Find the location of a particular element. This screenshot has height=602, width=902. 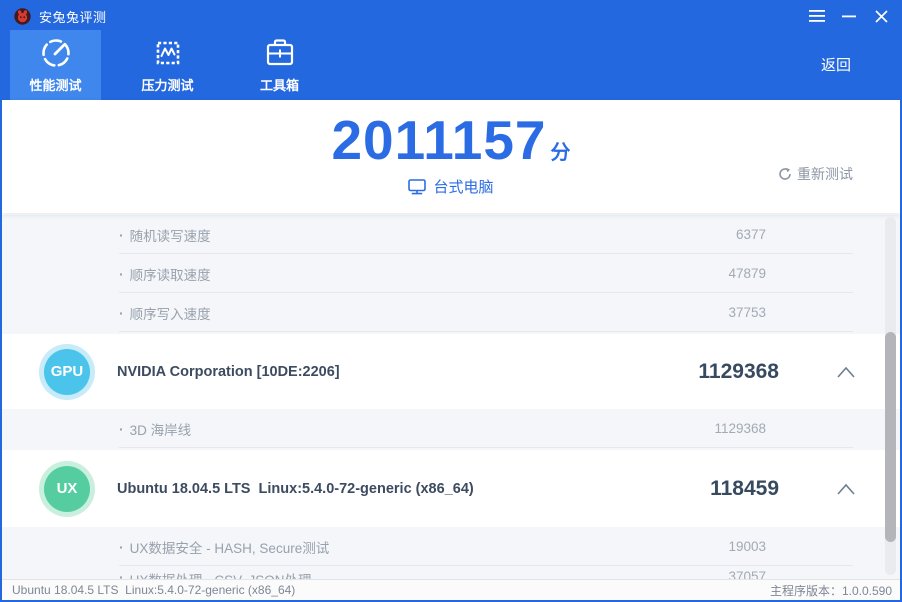

ux-section-score: 118459 is located at coordinates (744, 488).